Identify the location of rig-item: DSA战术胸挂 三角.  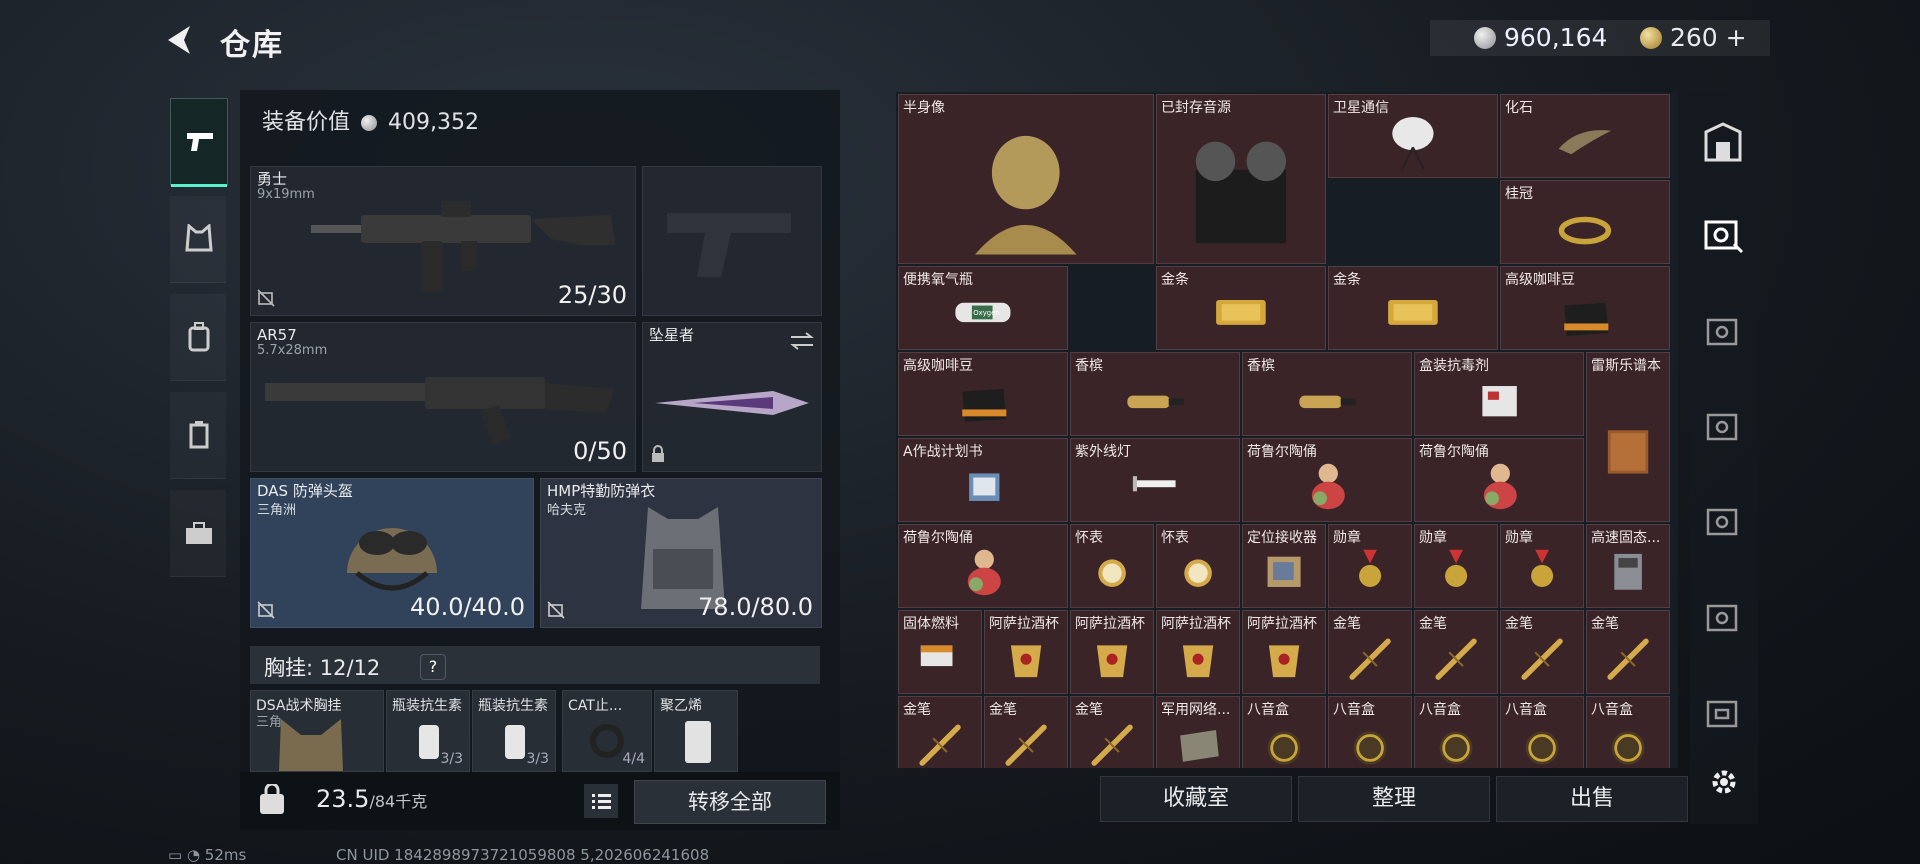
(317, 731).